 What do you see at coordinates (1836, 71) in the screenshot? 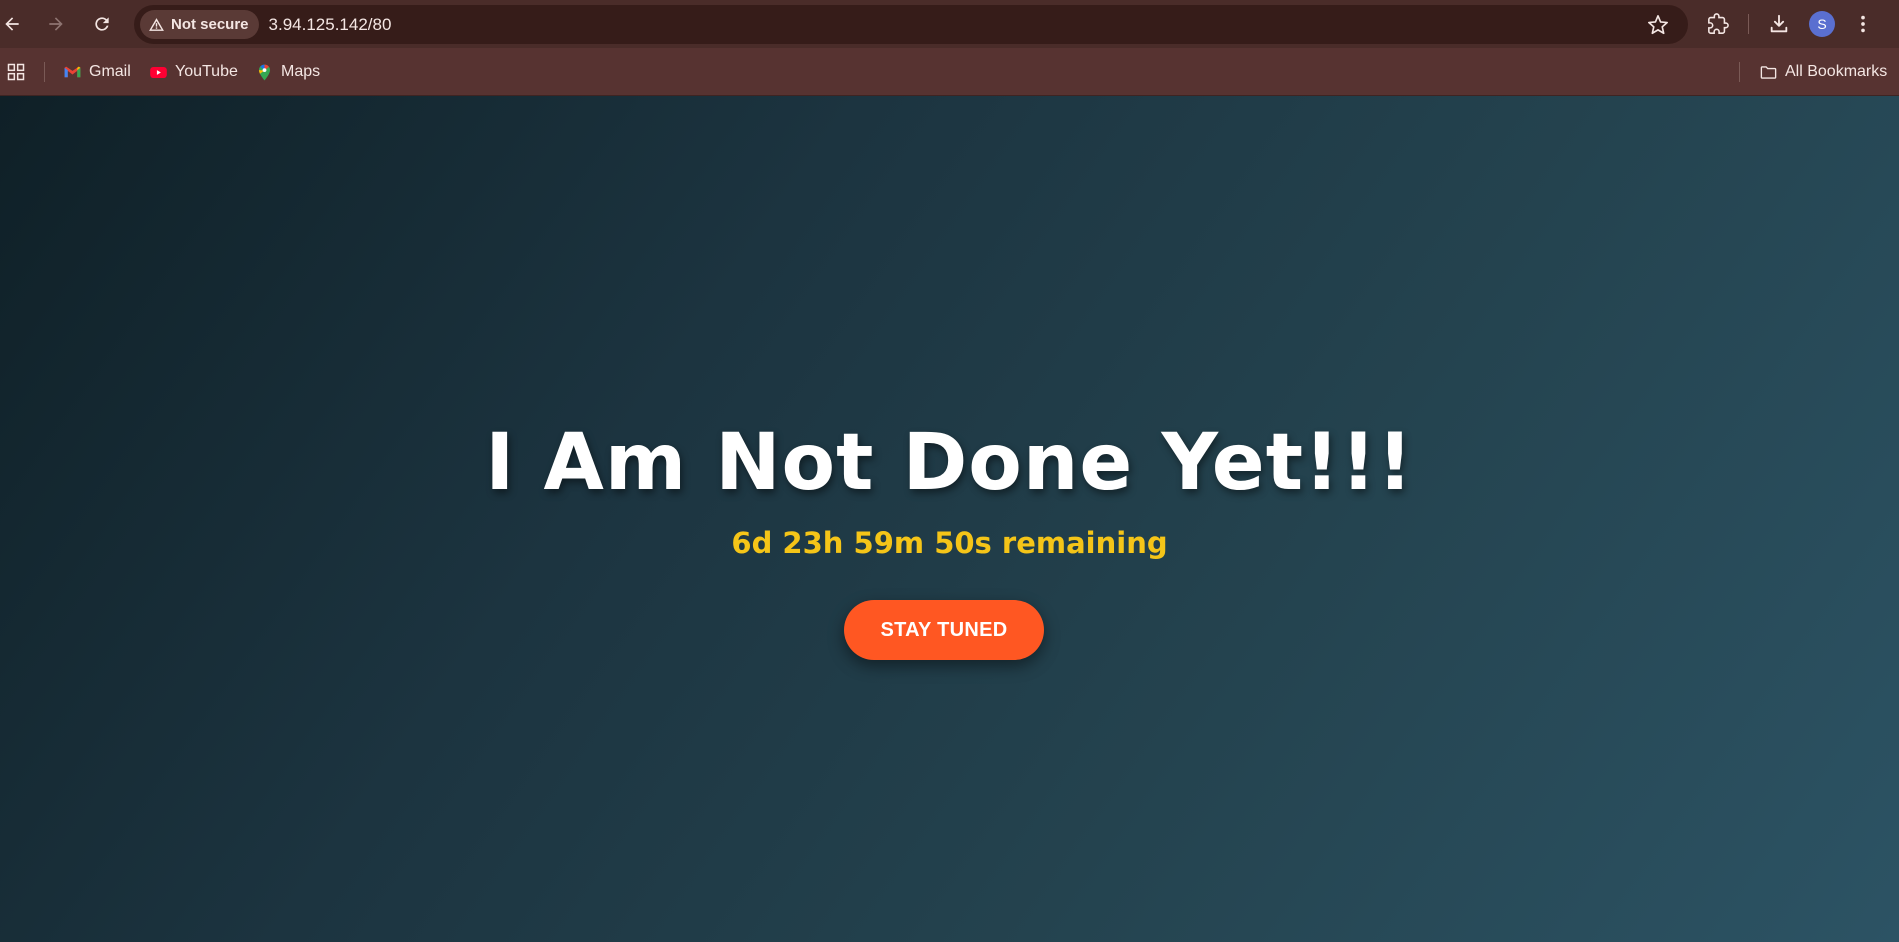
I see `all-bookmarks-label: All Bookmarks` at bounding box center [1836, 71].